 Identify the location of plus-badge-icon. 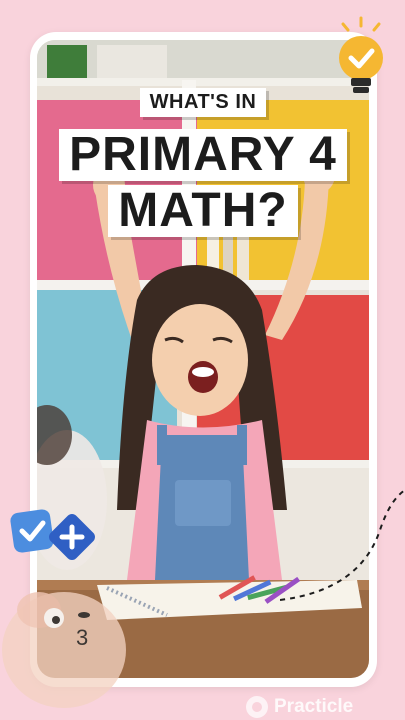
(72, 537).